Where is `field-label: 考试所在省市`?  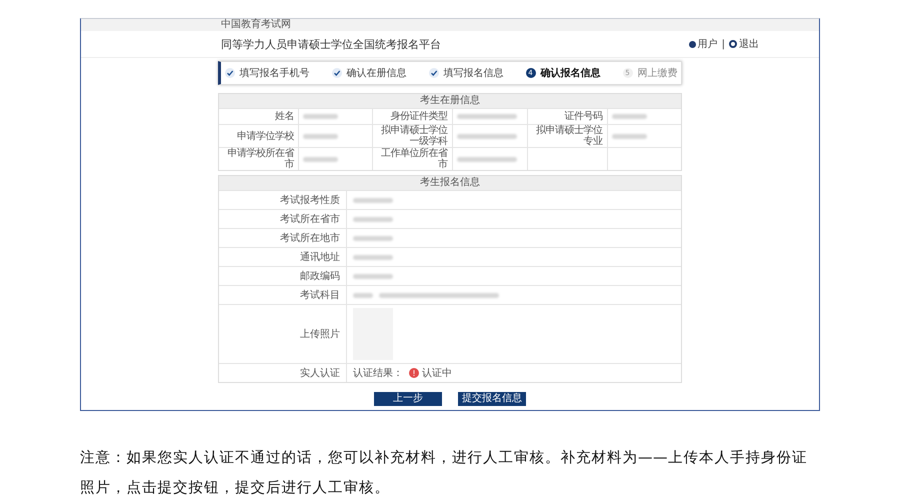 field-label: 考试所在省市 is located at coordinates (310, 219).